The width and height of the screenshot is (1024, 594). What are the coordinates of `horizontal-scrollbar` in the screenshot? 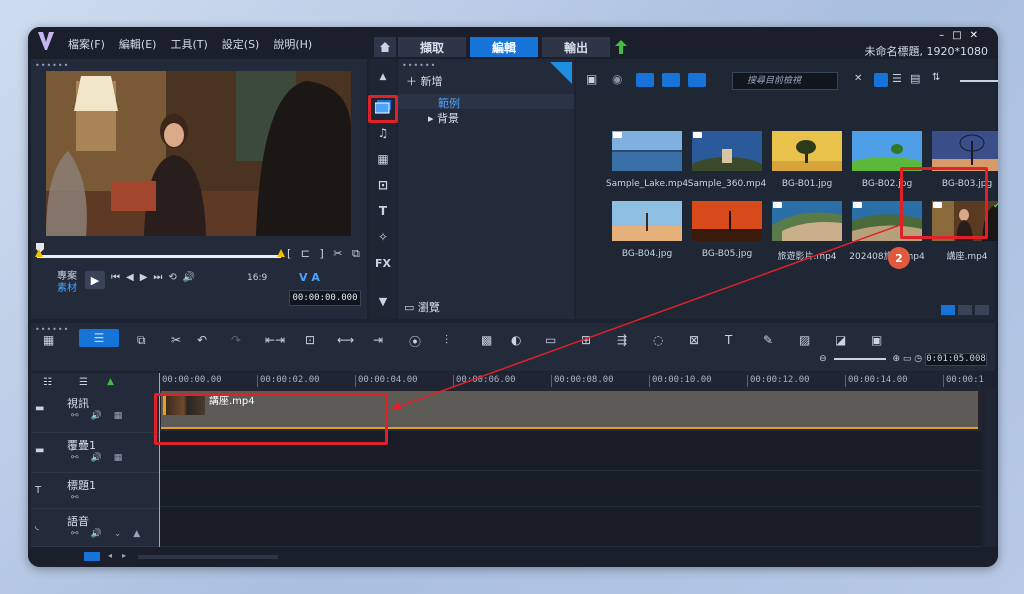 It's located at (208, 557).